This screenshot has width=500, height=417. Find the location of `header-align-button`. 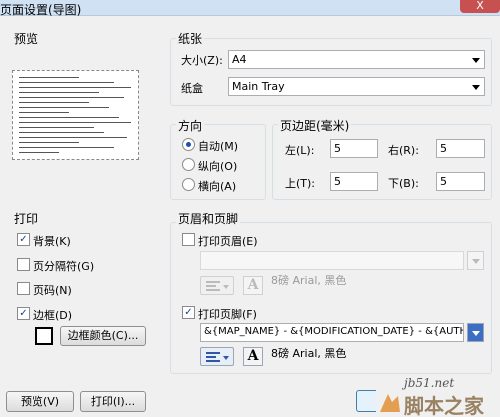

header-align-button is located at coordinates (217, 285).